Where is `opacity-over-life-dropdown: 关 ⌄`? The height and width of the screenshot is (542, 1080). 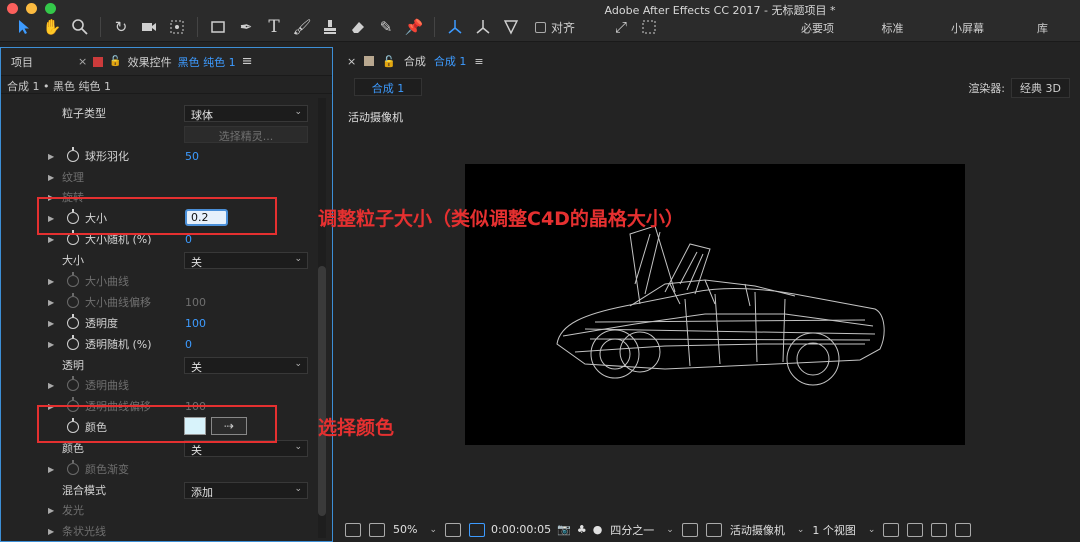
opacity-over-life-dropdown: 关 ⌄ is located at coordinates (246, 365).